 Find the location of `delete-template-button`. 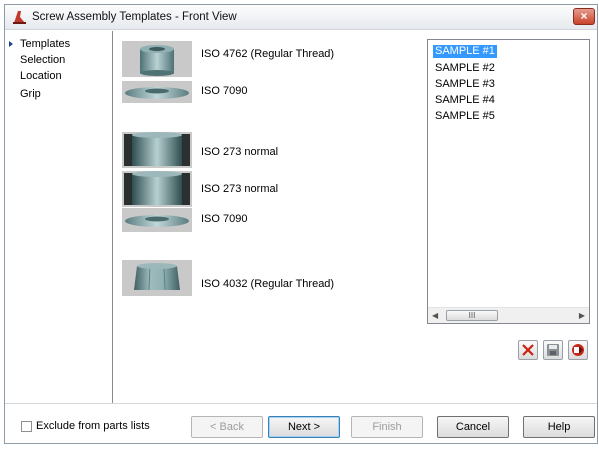

delete-template-button is located at coordinates (528, 350).